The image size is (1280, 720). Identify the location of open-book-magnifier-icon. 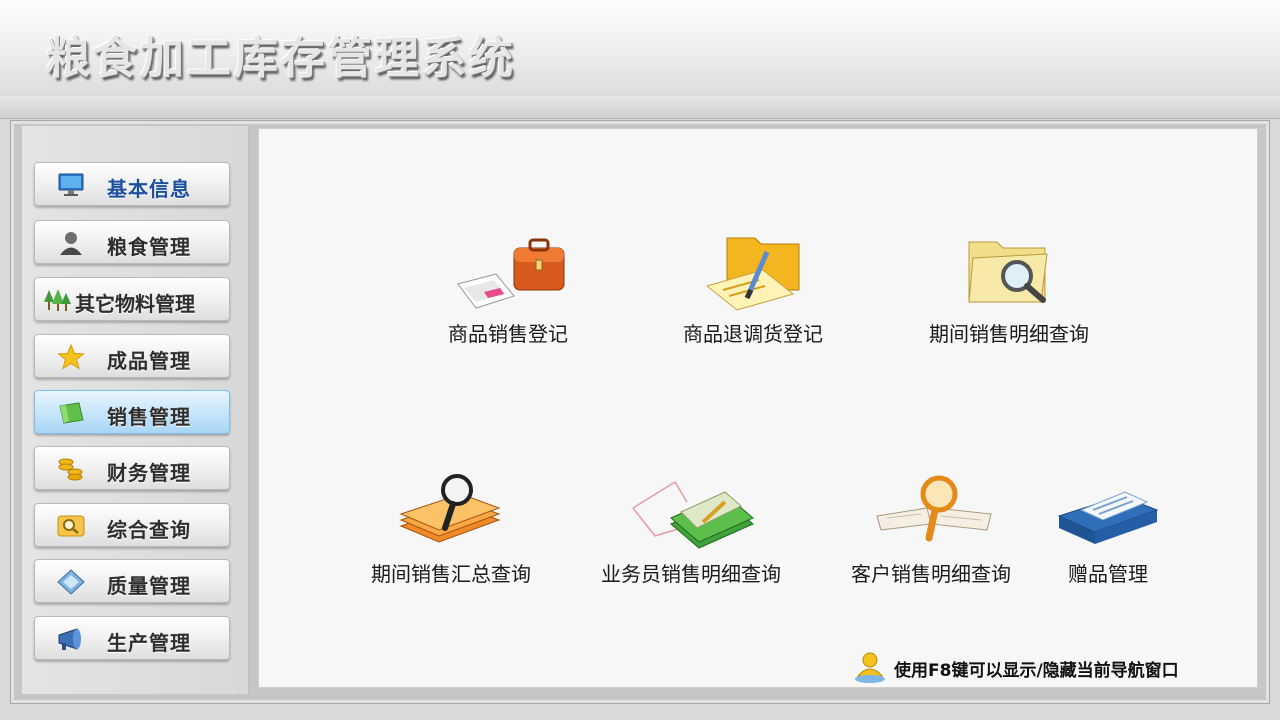
(934, 508).